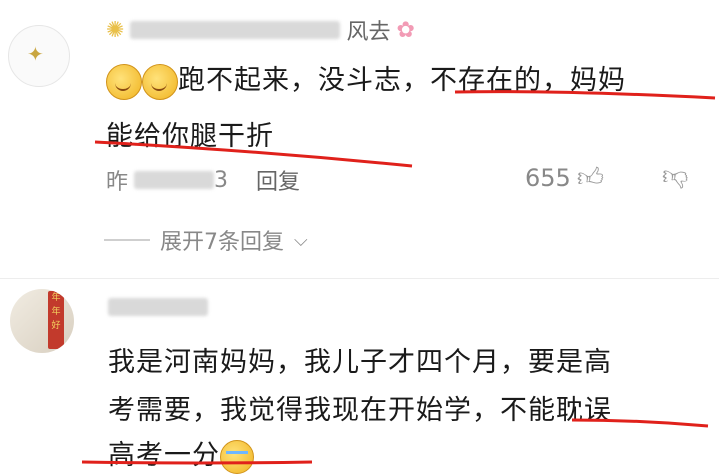  I want to click on sparkle-icon: ✦, so click(35, 54).